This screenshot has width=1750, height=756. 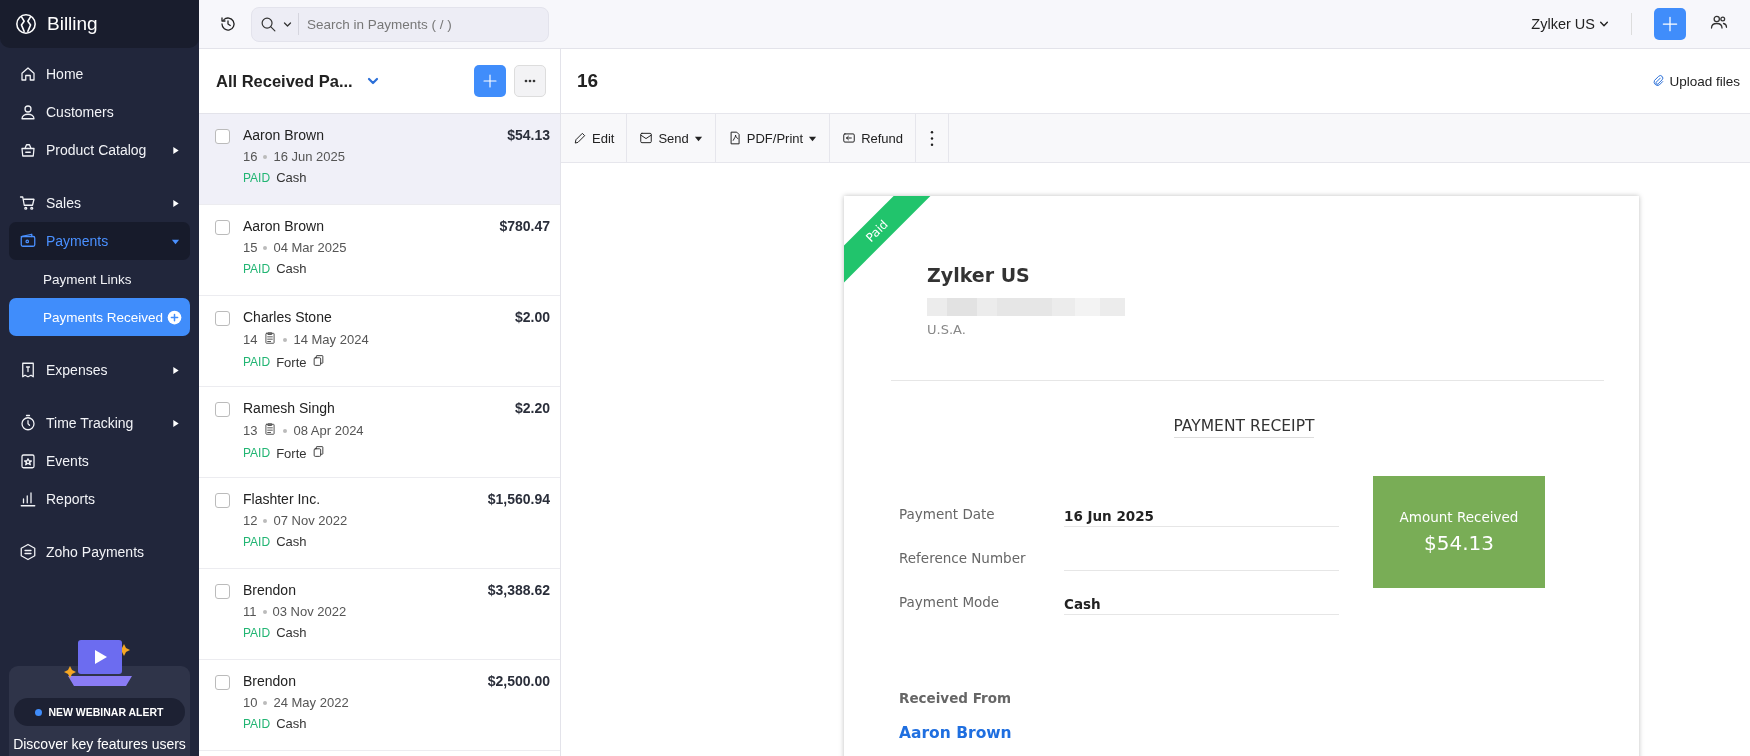 I want to click on payment-amount: $3,388.62, so click(x=518, y=590).